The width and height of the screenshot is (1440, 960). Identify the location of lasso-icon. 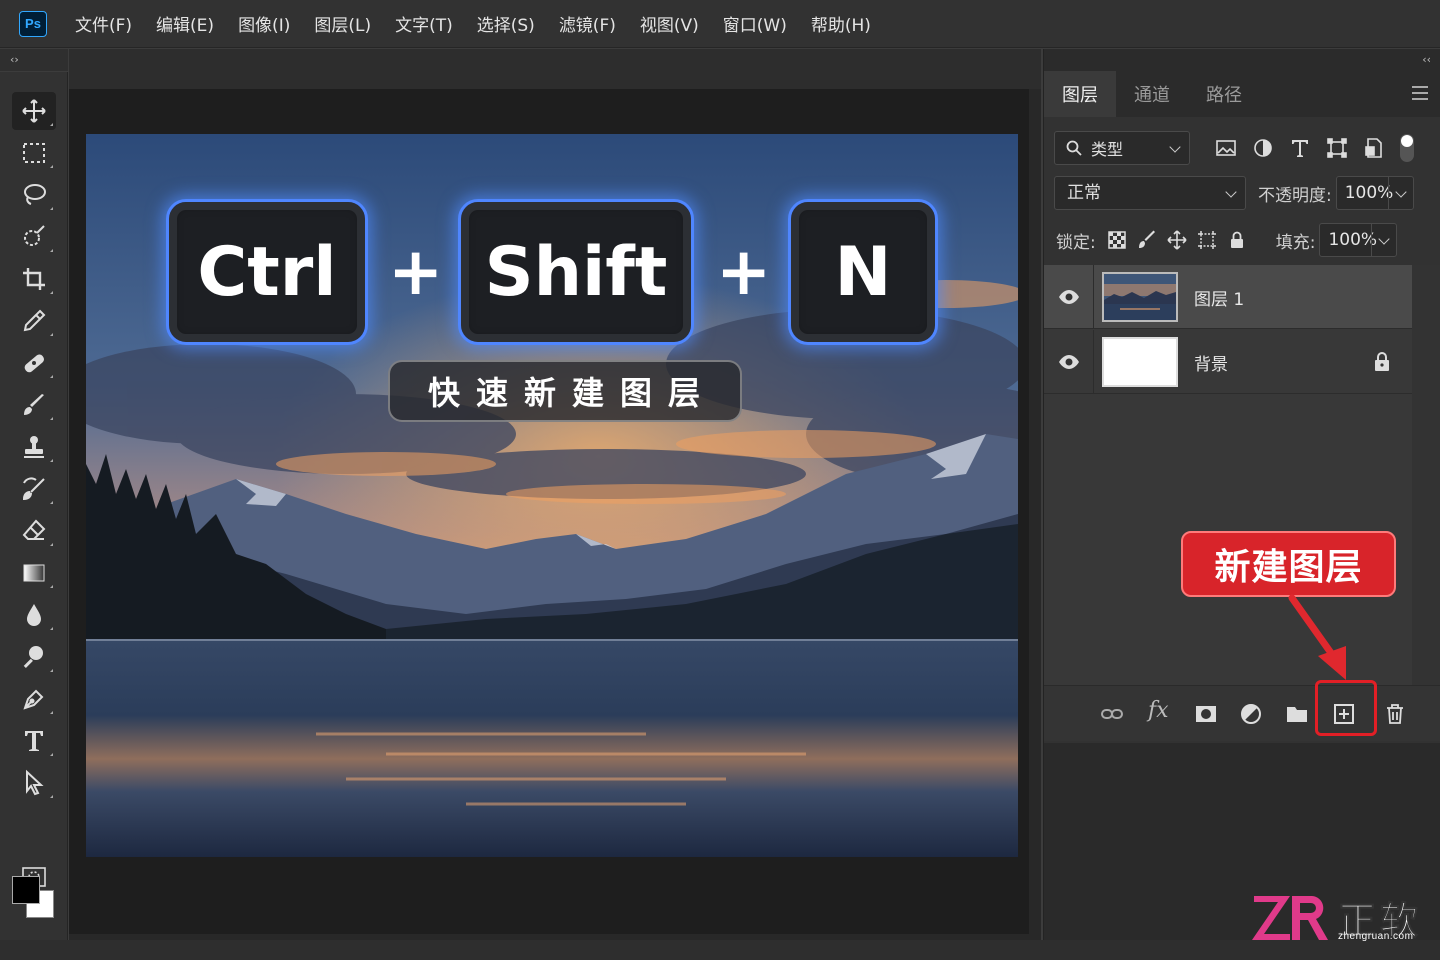
(34, 195).